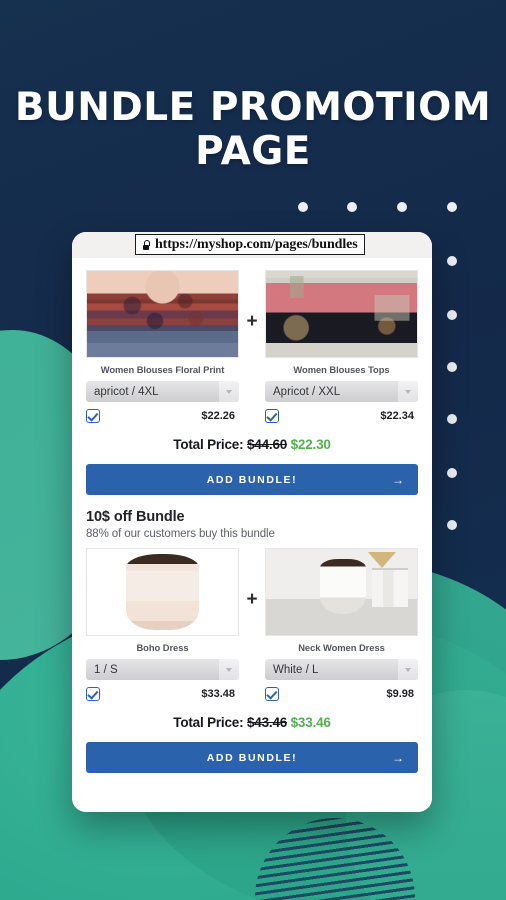  Describe the element at coordinates (253, 107) in the screenshot. I see `page-title-line-1: BUNDLE PROMOTIOM` at that location.